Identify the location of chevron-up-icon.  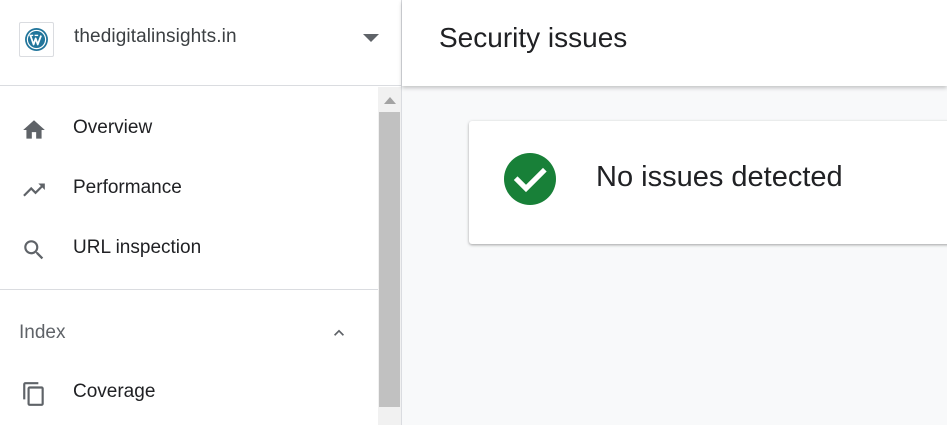
(339, 333).